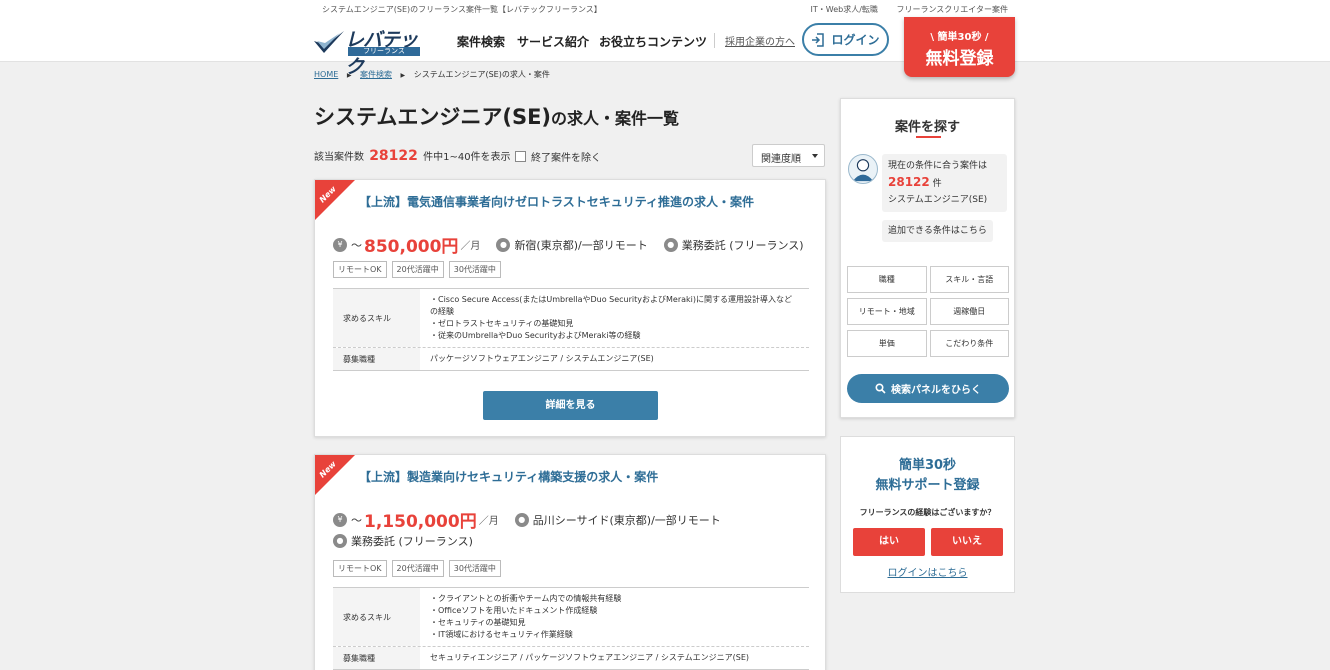  I want to click on chevron-down-icon, so click(815, 156).